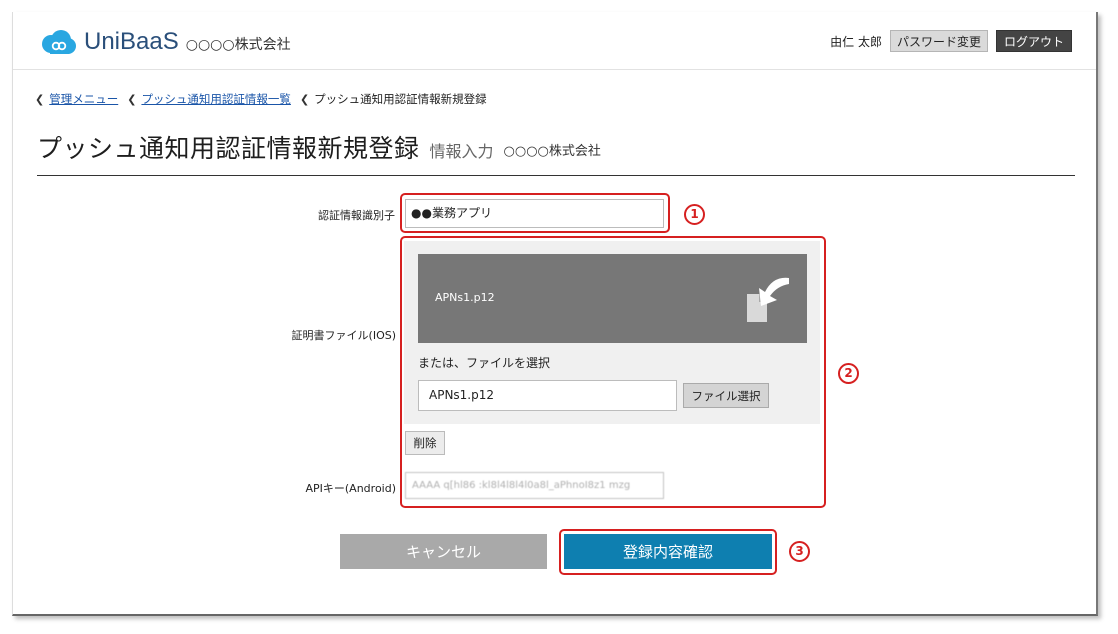 This screenshot has height=634, width=1118. I want to click on page-title-row: プッシュ通知用認証情報新規登録 情報入力 ○○○○株式会社, so click(556, 152).